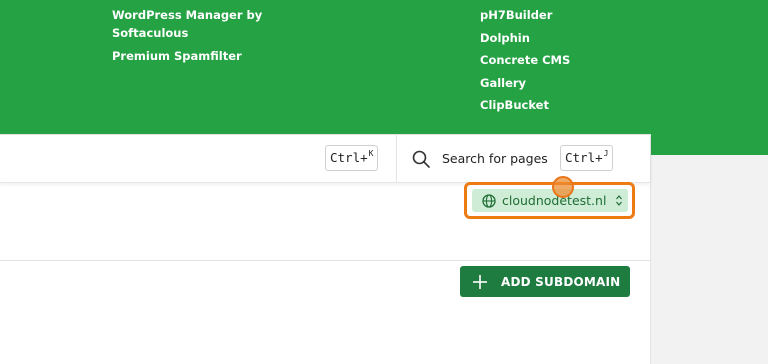  Describe the element at coordinates (606, 153) in the screenshot. I see `shortcut-letter: J` at that location.